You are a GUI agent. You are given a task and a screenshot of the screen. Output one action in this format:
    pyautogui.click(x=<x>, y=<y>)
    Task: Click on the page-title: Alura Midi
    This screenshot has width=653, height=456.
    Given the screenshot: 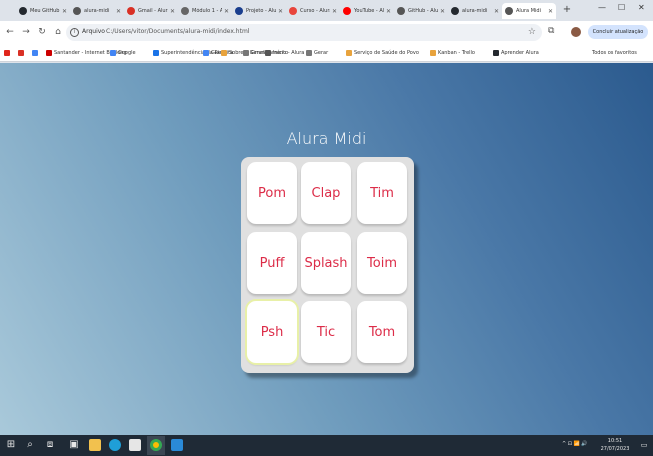 What is the action you would take?
    pyautogui.click(x=326, y=138)
    